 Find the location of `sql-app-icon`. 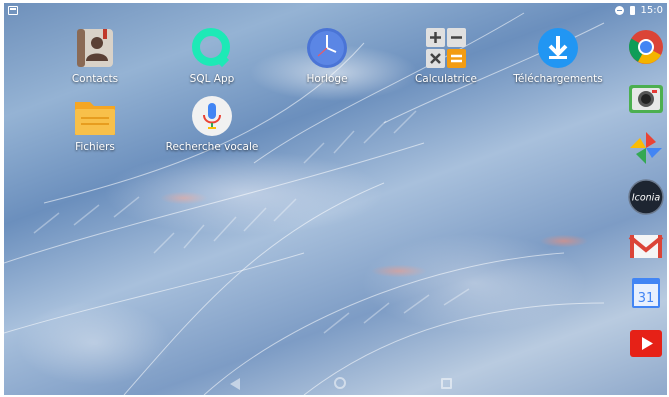

sql-app-icon is located at coordinates (212, 48).